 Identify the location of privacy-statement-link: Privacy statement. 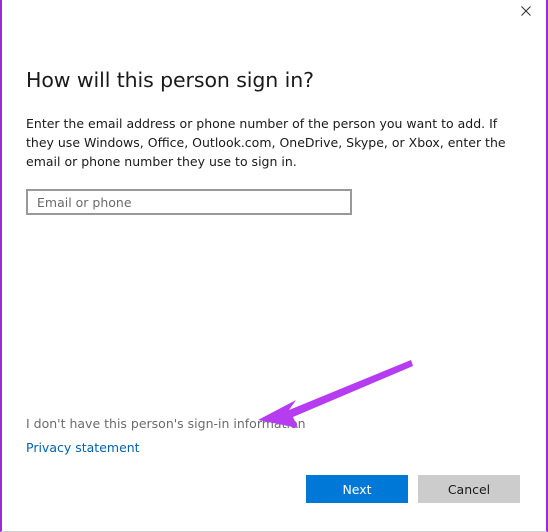
(83, 447).